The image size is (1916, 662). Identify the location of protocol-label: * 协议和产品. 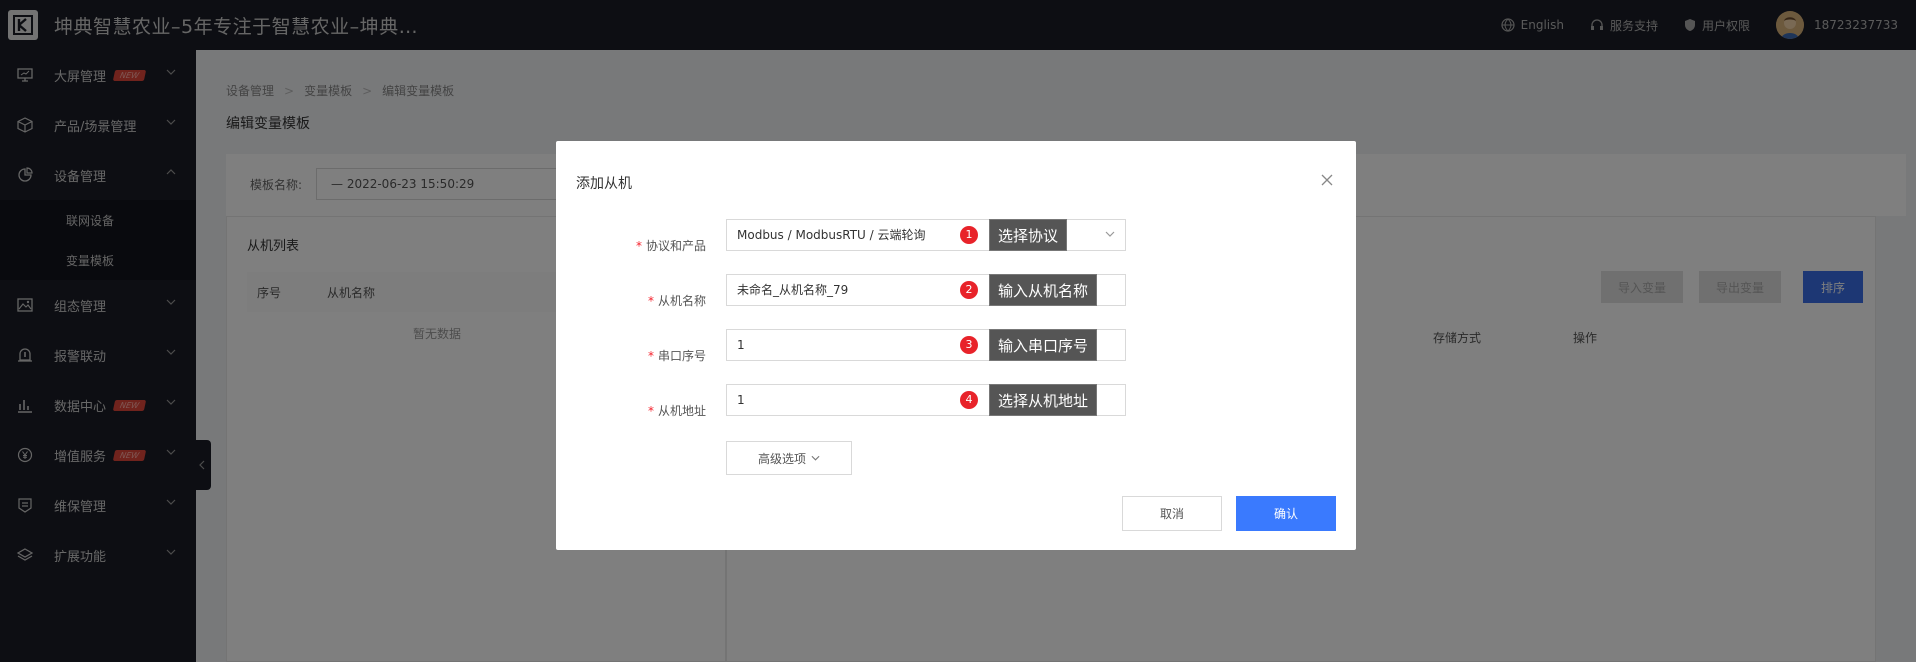
(670, 246).